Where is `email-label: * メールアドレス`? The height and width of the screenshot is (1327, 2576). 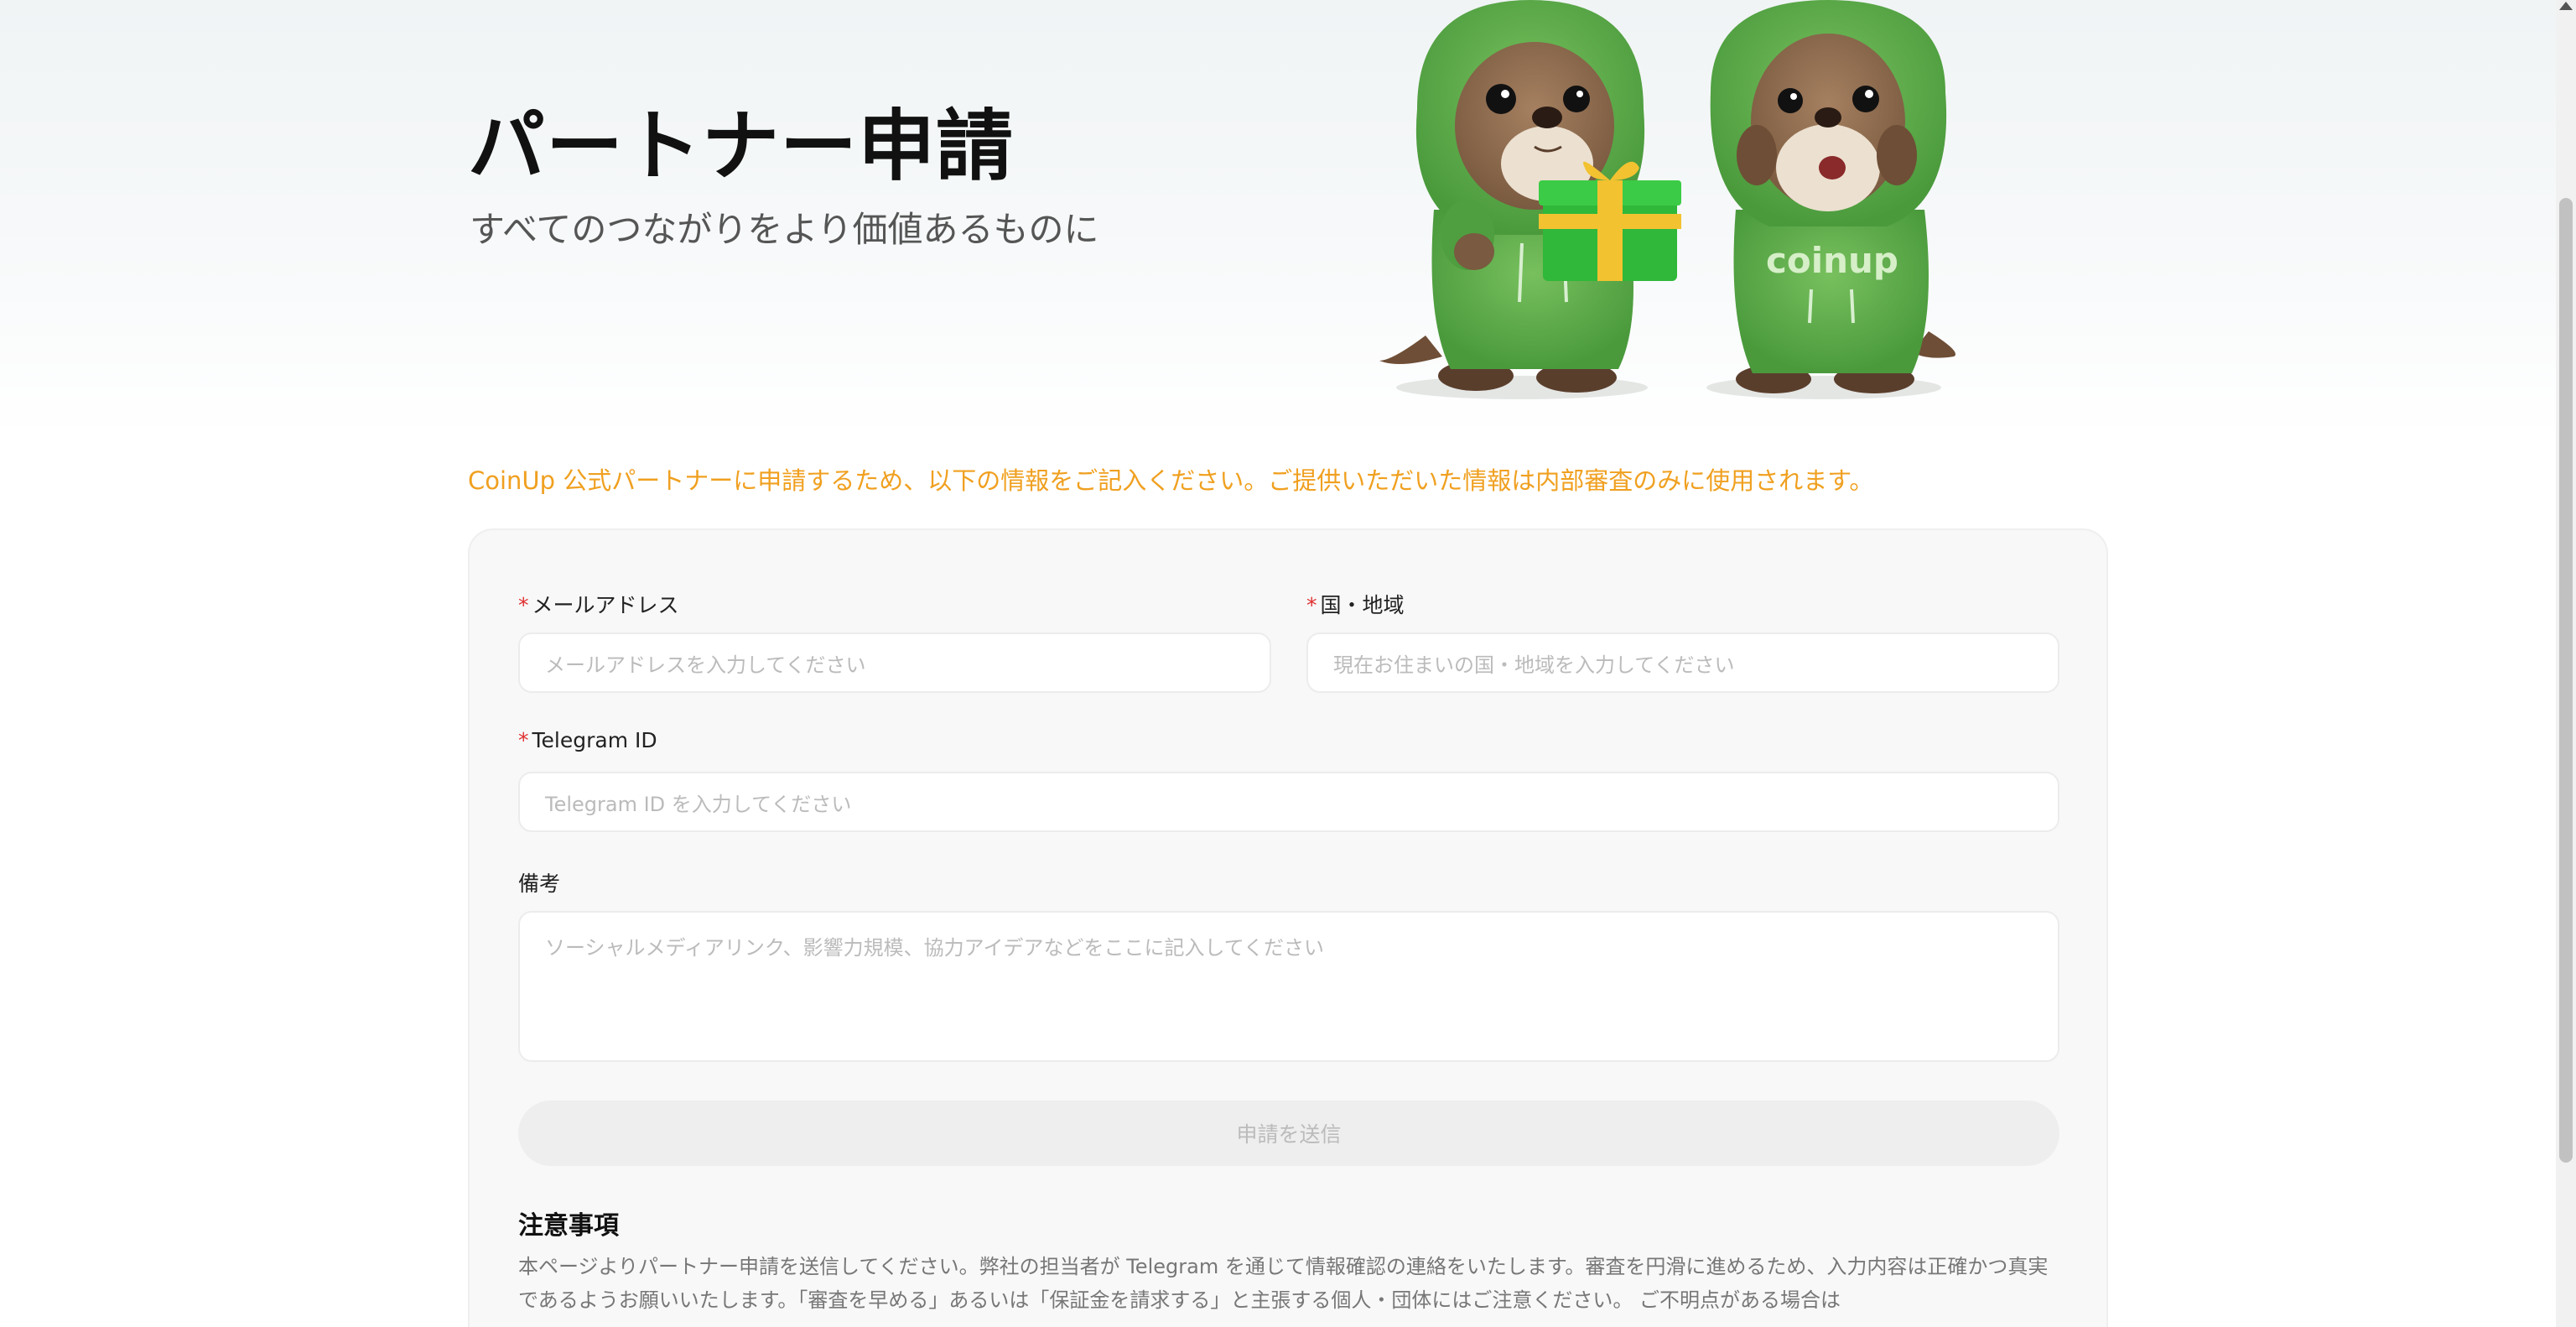
email-label: * メールアドレス is located at coordinates (598, 604).